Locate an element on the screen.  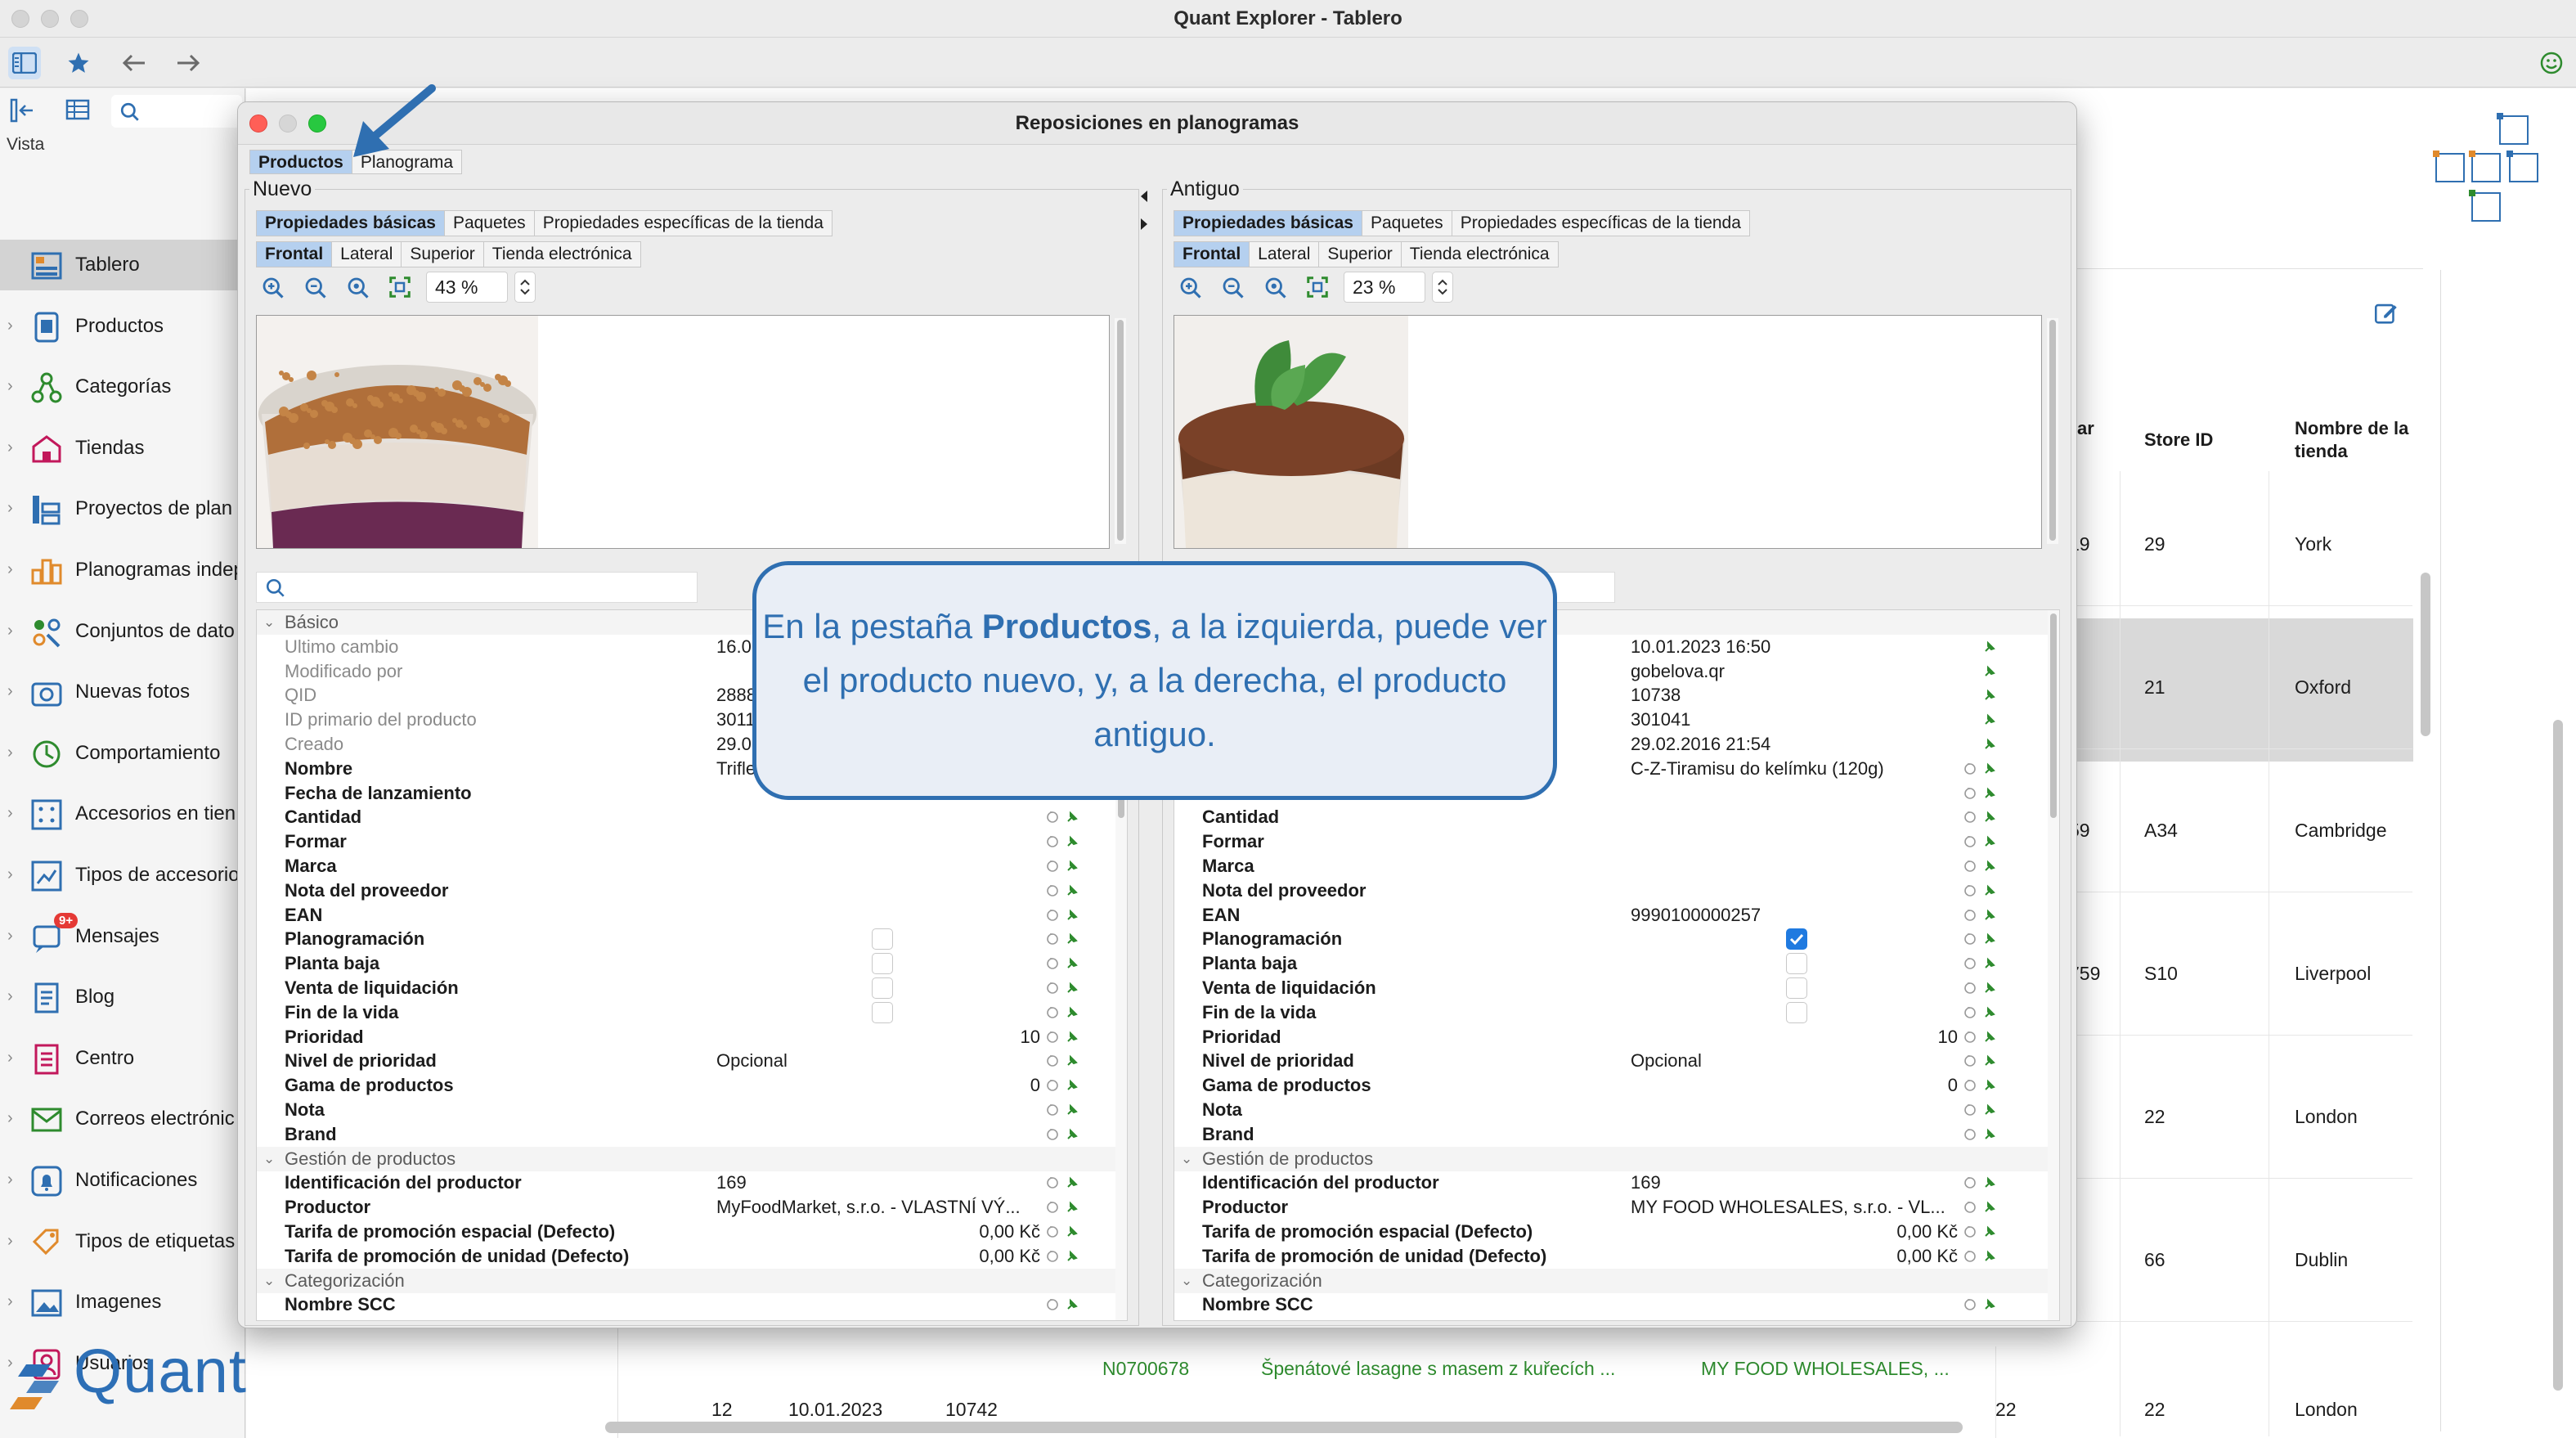
property-row-ean: EAN 9990100000257 is located at coordinates (1616, 915).